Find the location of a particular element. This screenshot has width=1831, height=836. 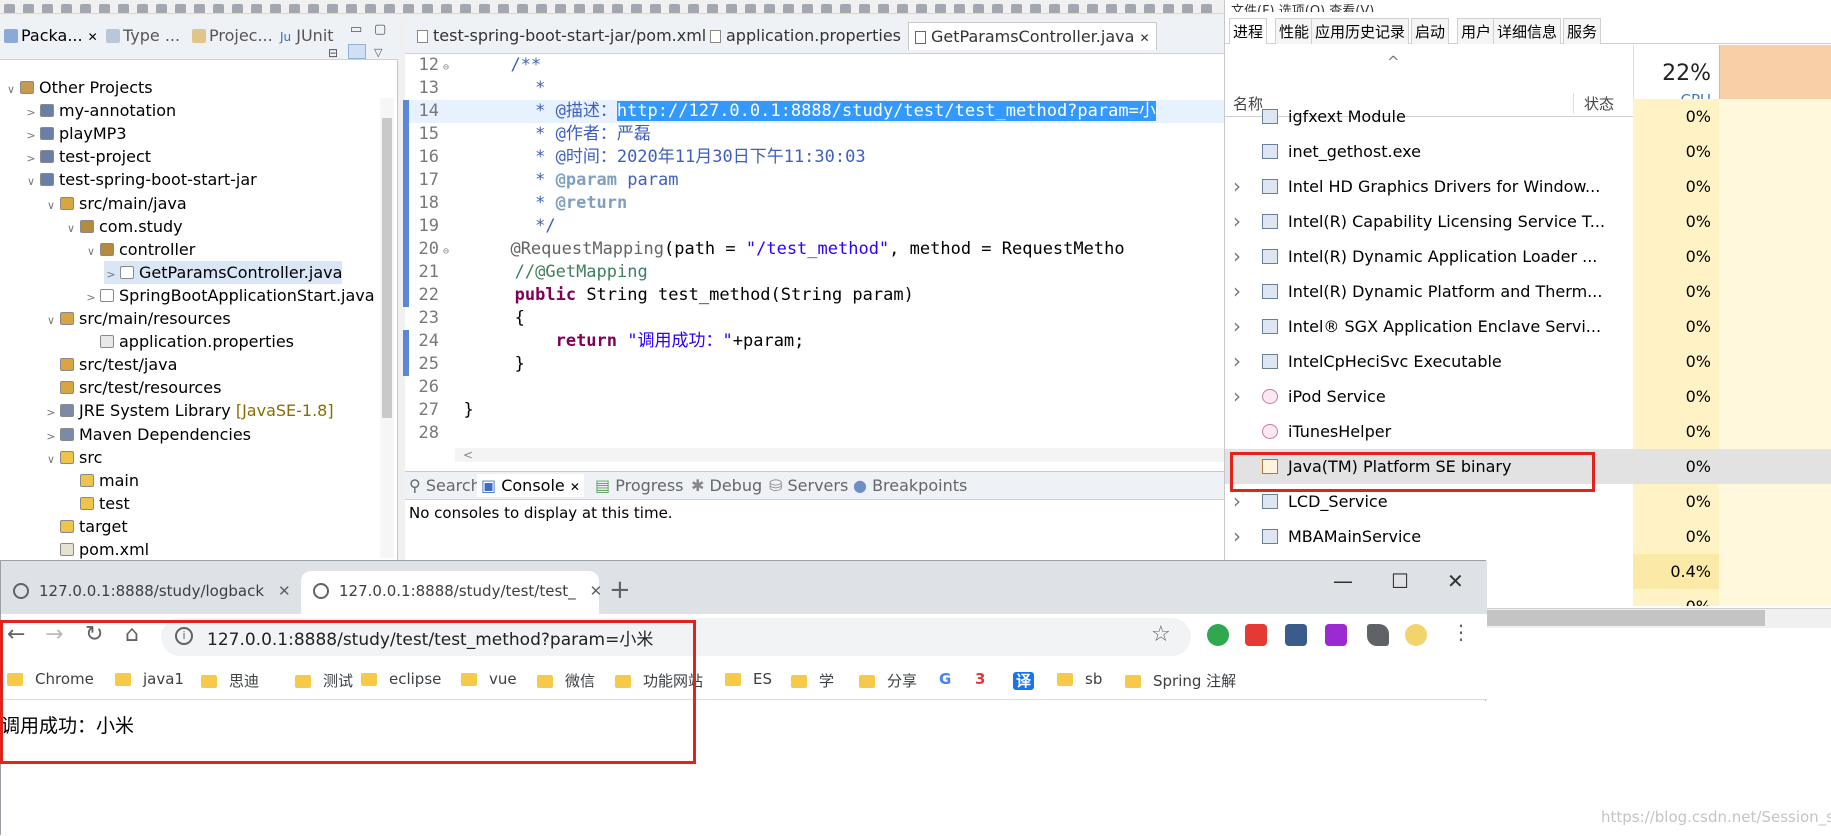

more-menu-icon: ⋮ is located at coordinates (1461, 632).